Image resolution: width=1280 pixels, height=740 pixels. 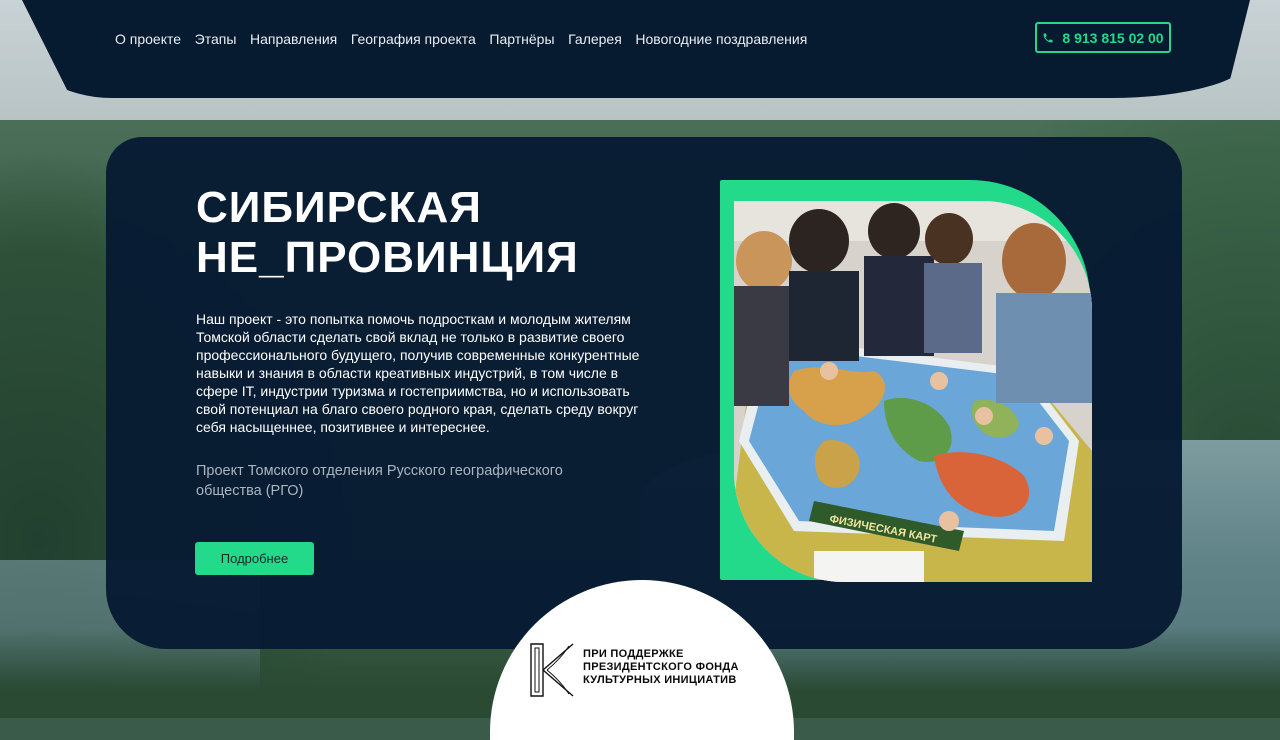 What do you see at coordinates (339, 207) in the screenshot?
I see `hero-title-line1: СИБИРСКАЯ` at bounding box center [339, 207].